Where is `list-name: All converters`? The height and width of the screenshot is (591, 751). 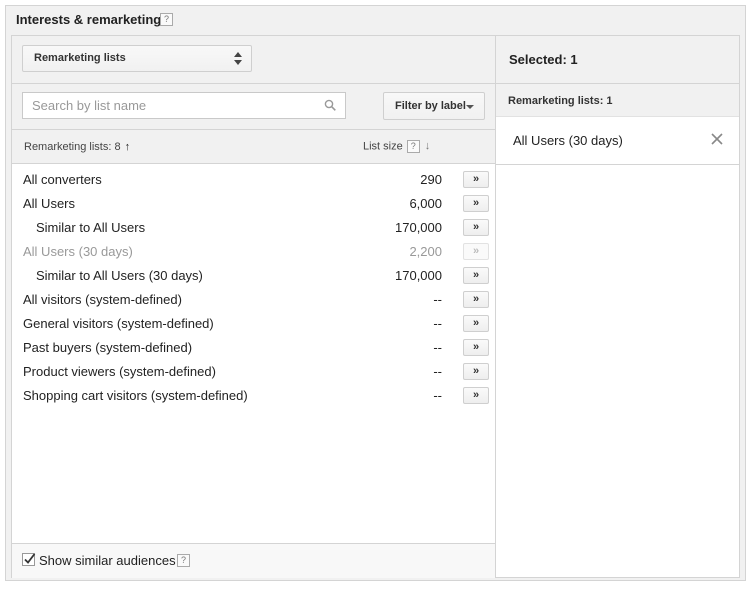 list-name: All converters is located at coordinates (62, 179).